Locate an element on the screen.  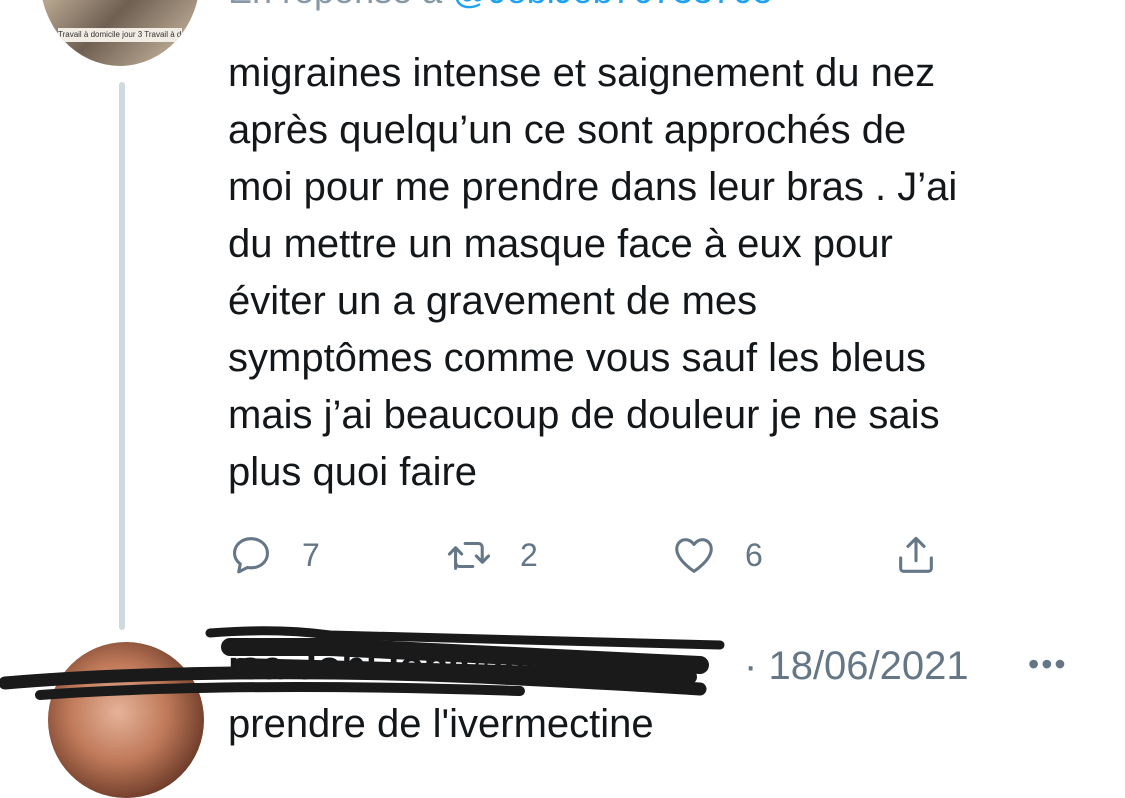
more-icon: ••• is located at coordinates (1048, 664).